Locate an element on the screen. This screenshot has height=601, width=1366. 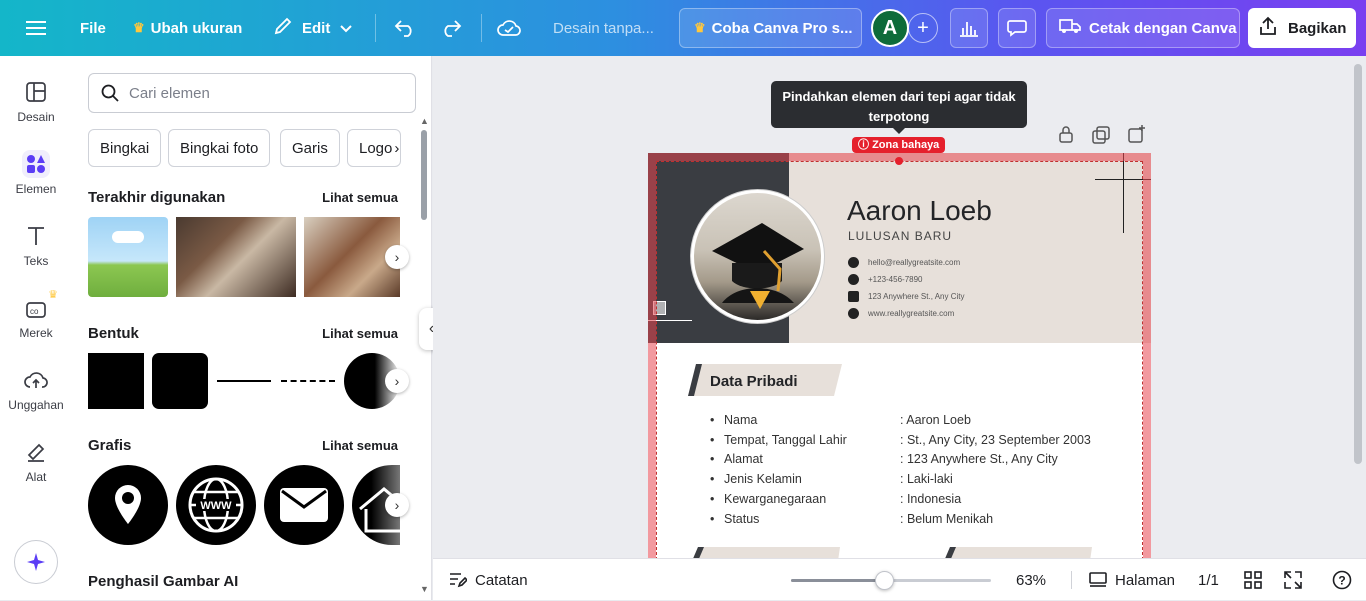
print-label: Cetak dengan Canva is located at coordinates (1163, 28).